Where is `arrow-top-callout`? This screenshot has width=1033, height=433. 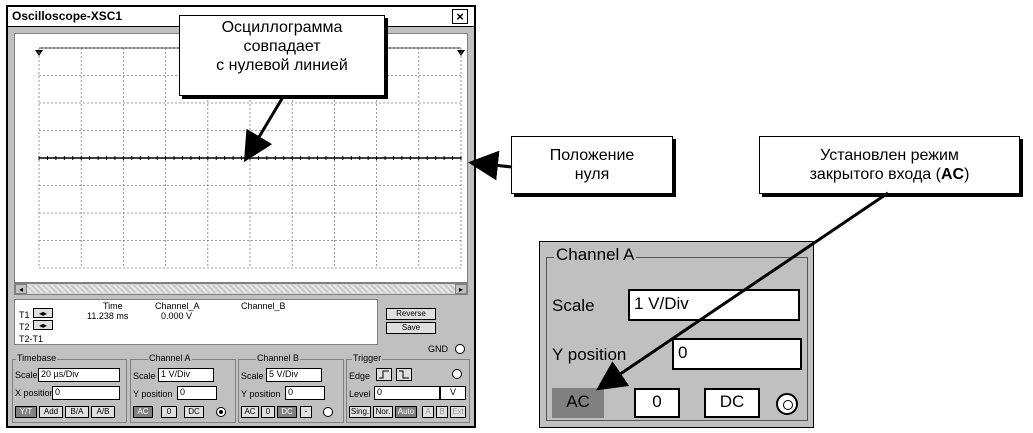 arrow-top-callout is located at coordinates (264, 129).